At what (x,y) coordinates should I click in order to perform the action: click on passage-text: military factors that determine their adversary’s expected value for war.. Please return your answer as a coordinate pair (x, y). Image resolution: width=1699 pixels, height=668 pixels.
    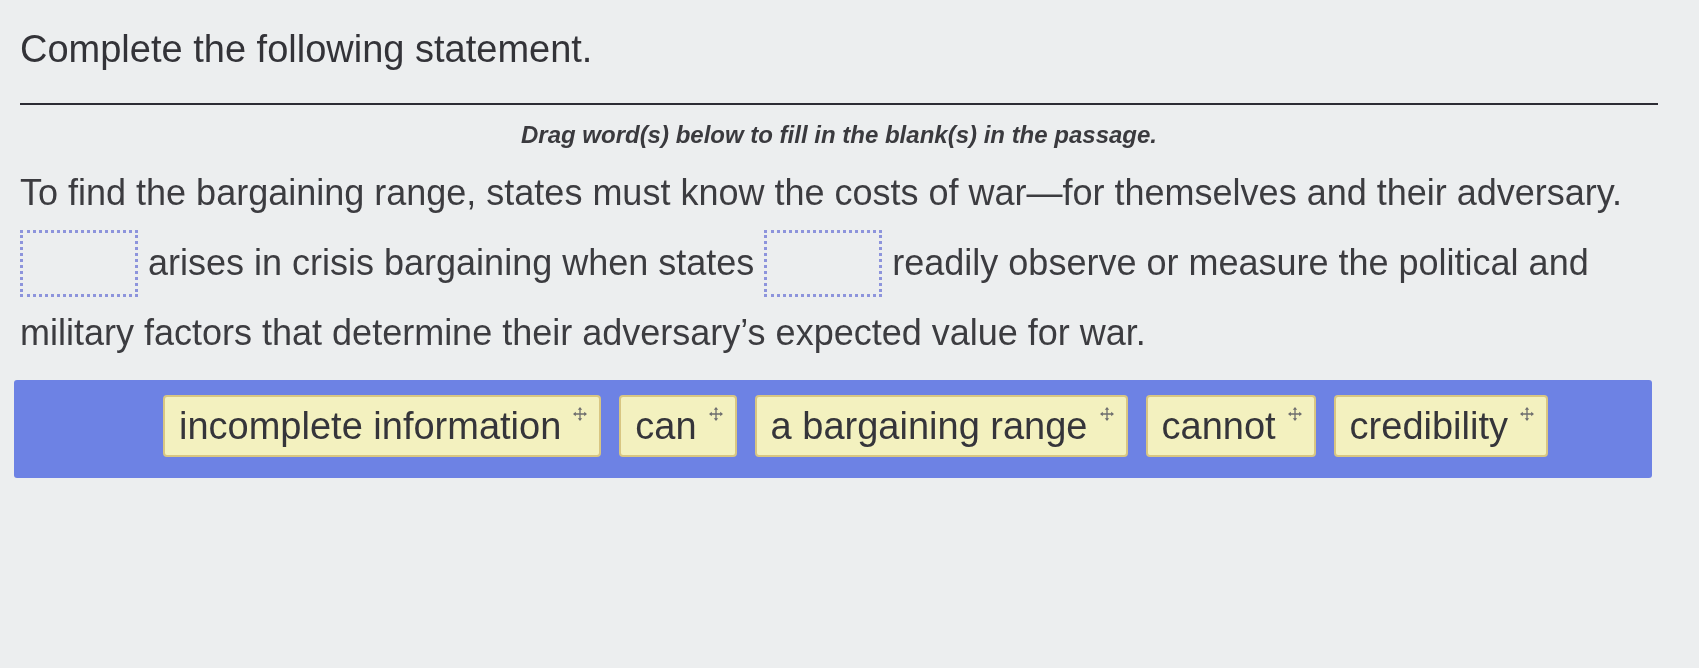
    Looking at the image, I should click on (583, 333).